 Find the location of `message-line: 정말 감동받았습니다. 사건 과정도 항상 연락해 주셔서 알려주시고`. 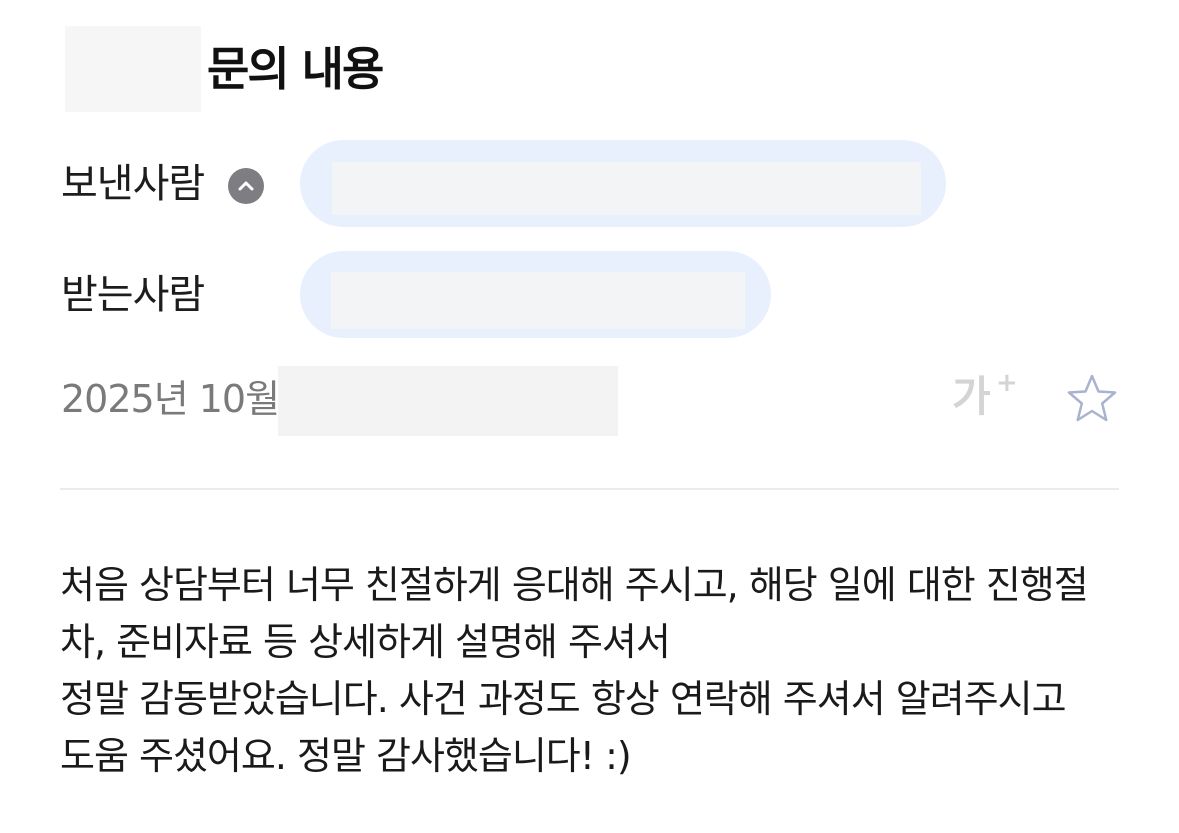

message-line: 정말 감동받았습니다. 사건 과정도 항상 연락해 주셔서 알려주시고 is located at coordinates (563, 699).